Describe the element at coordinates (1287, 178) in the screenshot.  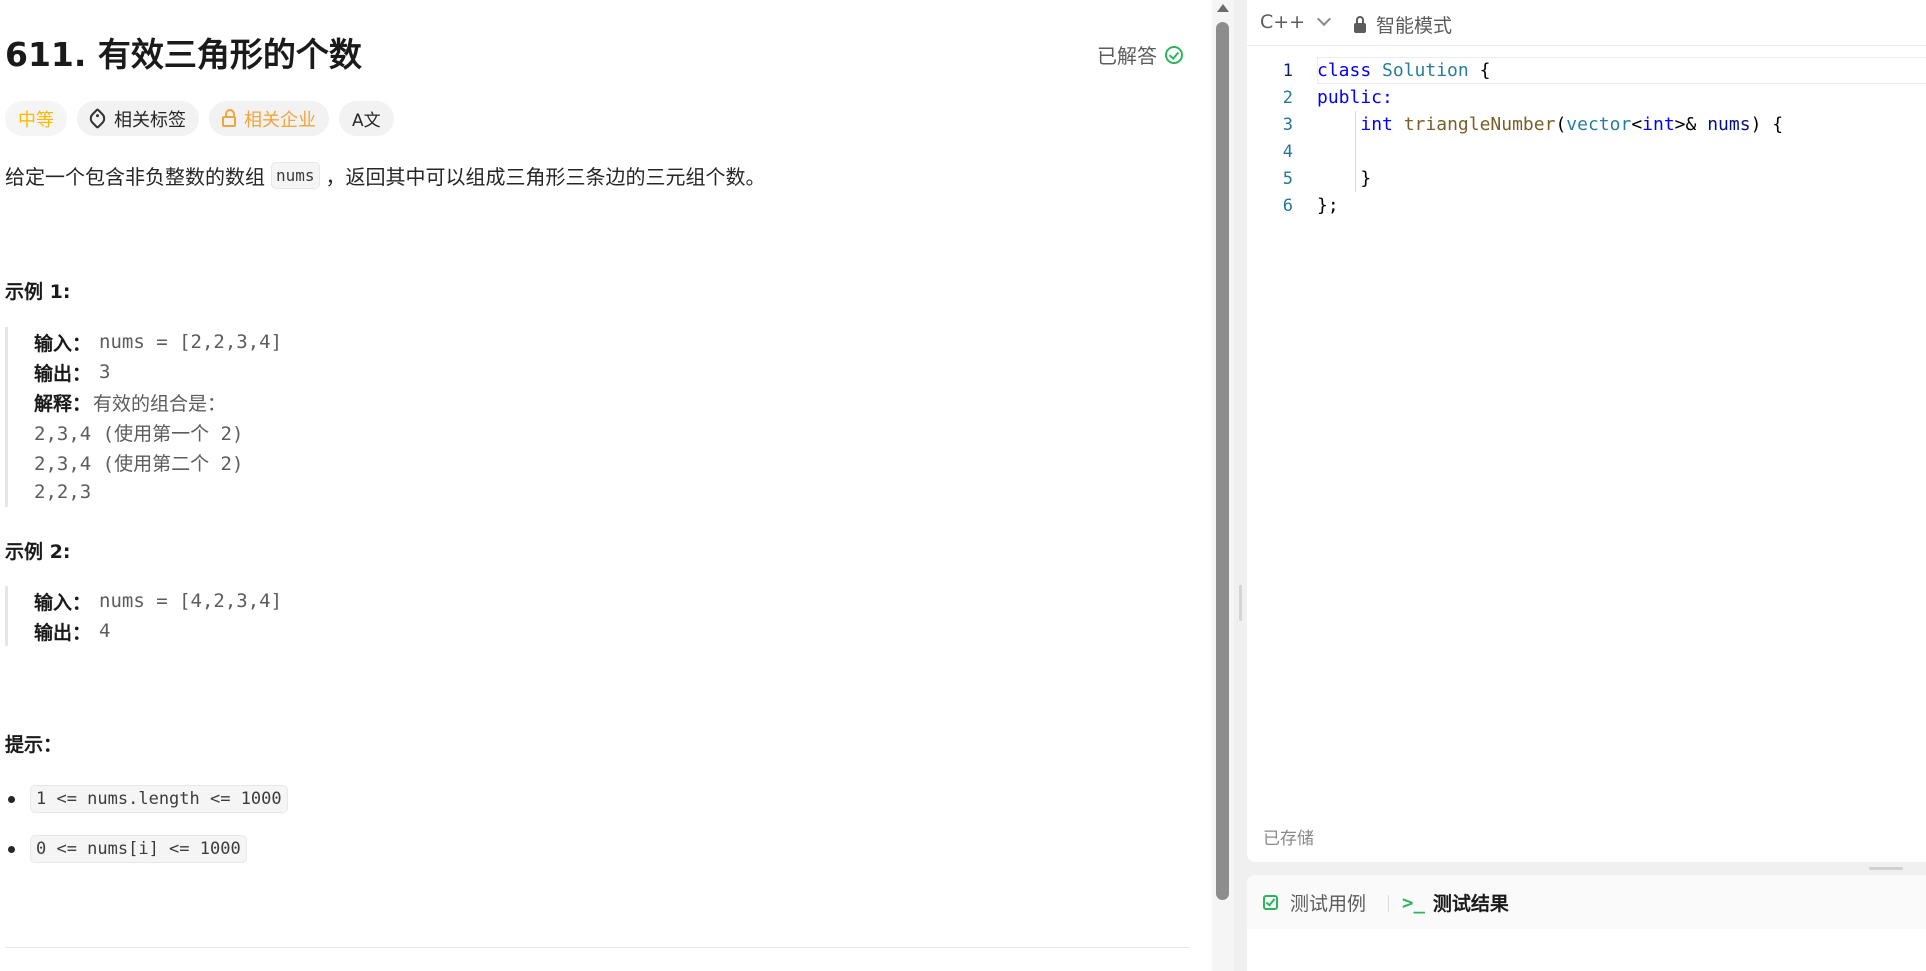
I see `line-number: 5` at that location.